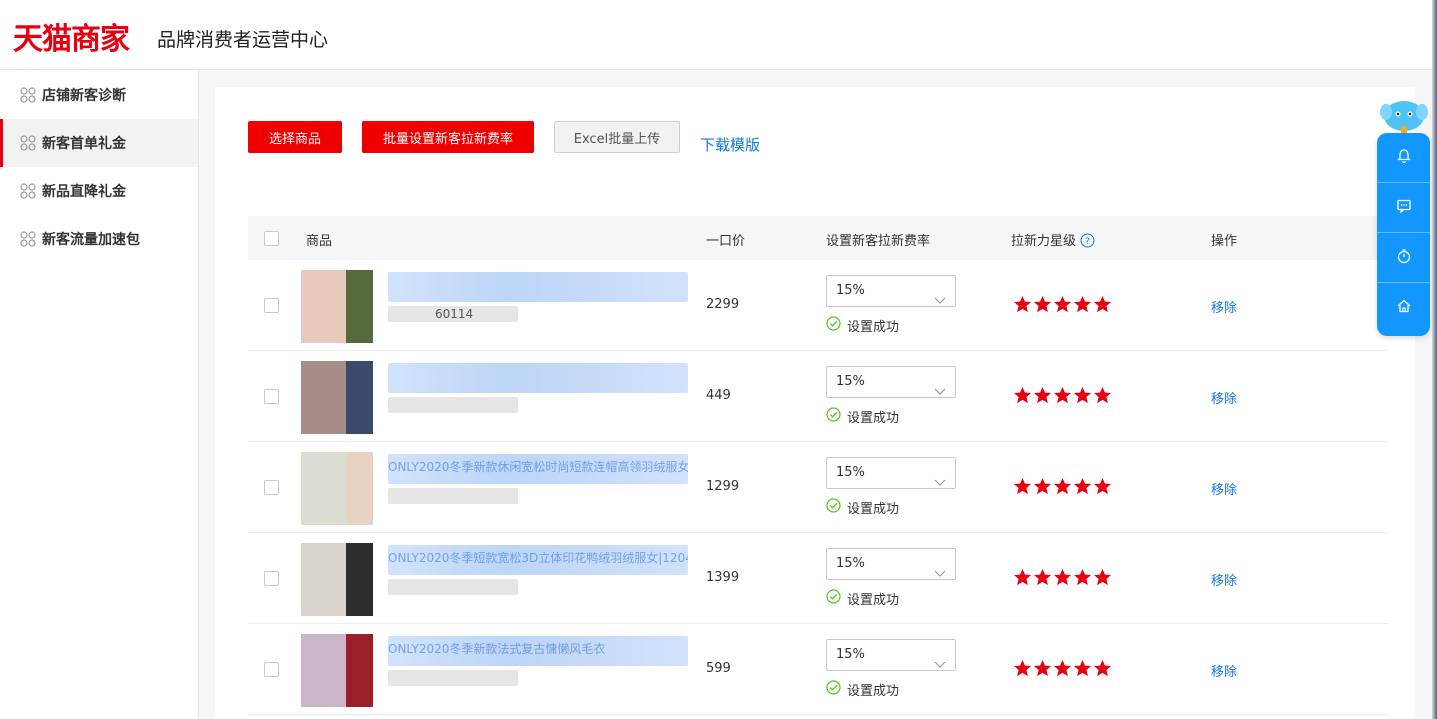 The width and height of the screenshot is (1437, 719). I want to click on sidebar-item-label: 新品直降礼金, so click(84, 192).